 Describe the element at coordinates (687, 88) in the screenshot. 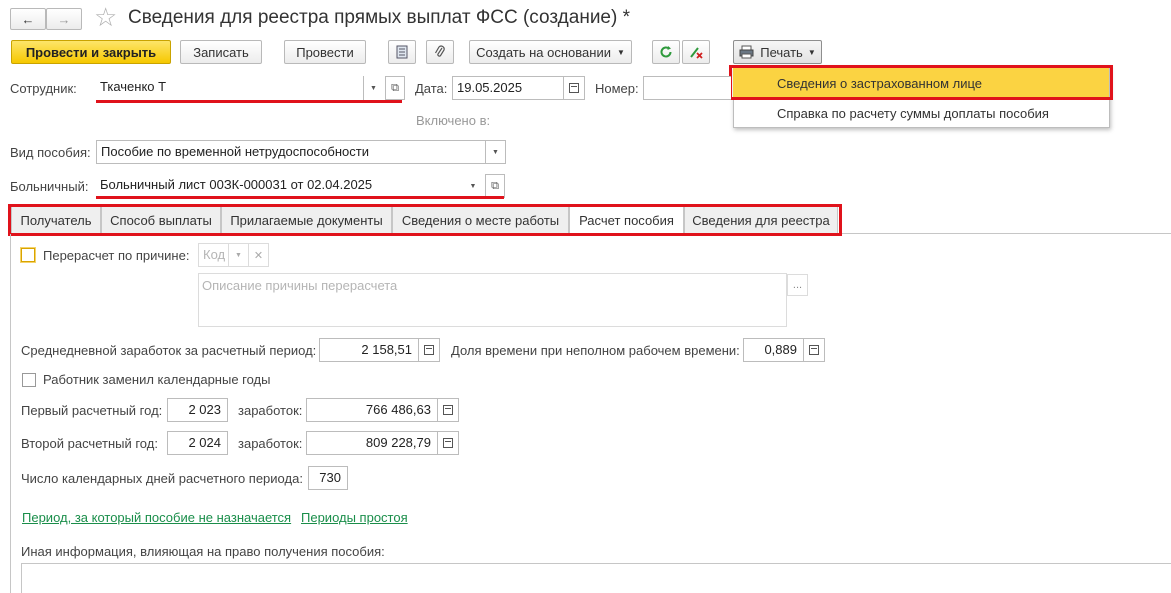

I see `number-field` at that location.